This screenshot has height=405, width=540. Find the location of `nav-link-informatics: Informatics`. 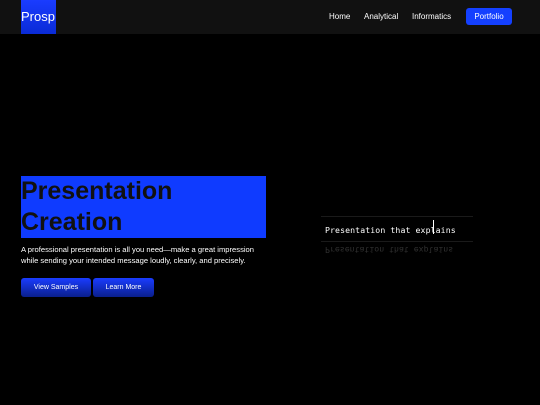

nav-link-informatics: Informatics is located at coordinates (431, 16).